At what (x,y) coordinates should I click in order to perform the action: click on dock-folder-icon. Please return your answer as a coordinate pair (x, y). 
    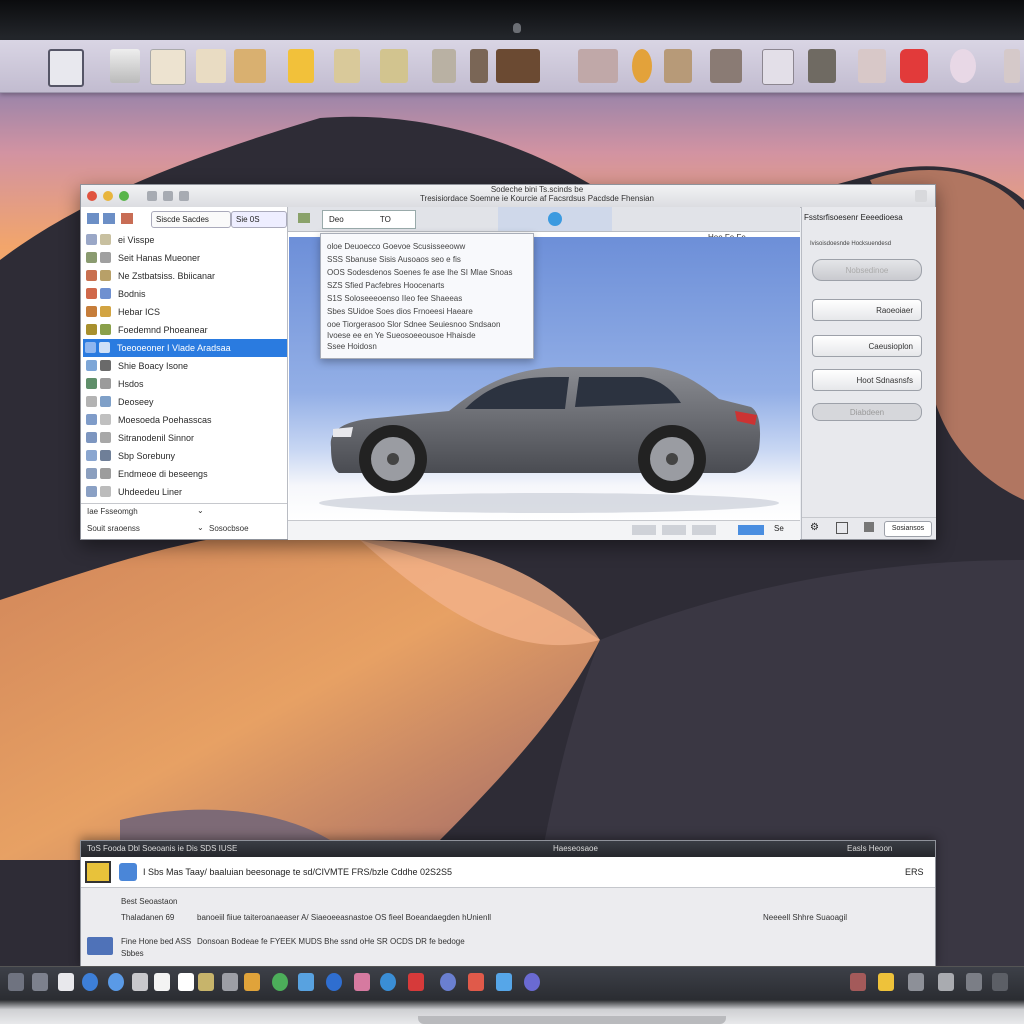
    Looking at the image, I should click on (916, 982).